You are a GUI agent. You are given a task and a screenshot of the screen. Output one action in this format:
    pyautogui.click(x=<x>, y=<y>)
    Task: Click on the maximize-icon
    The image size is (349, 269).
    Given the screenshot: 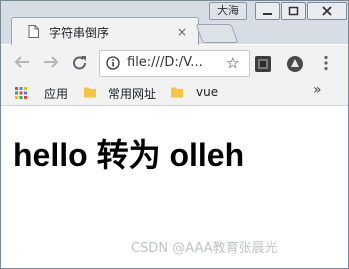 What is the action you would take?
    pyautogui.click(x=293, y=11)
    